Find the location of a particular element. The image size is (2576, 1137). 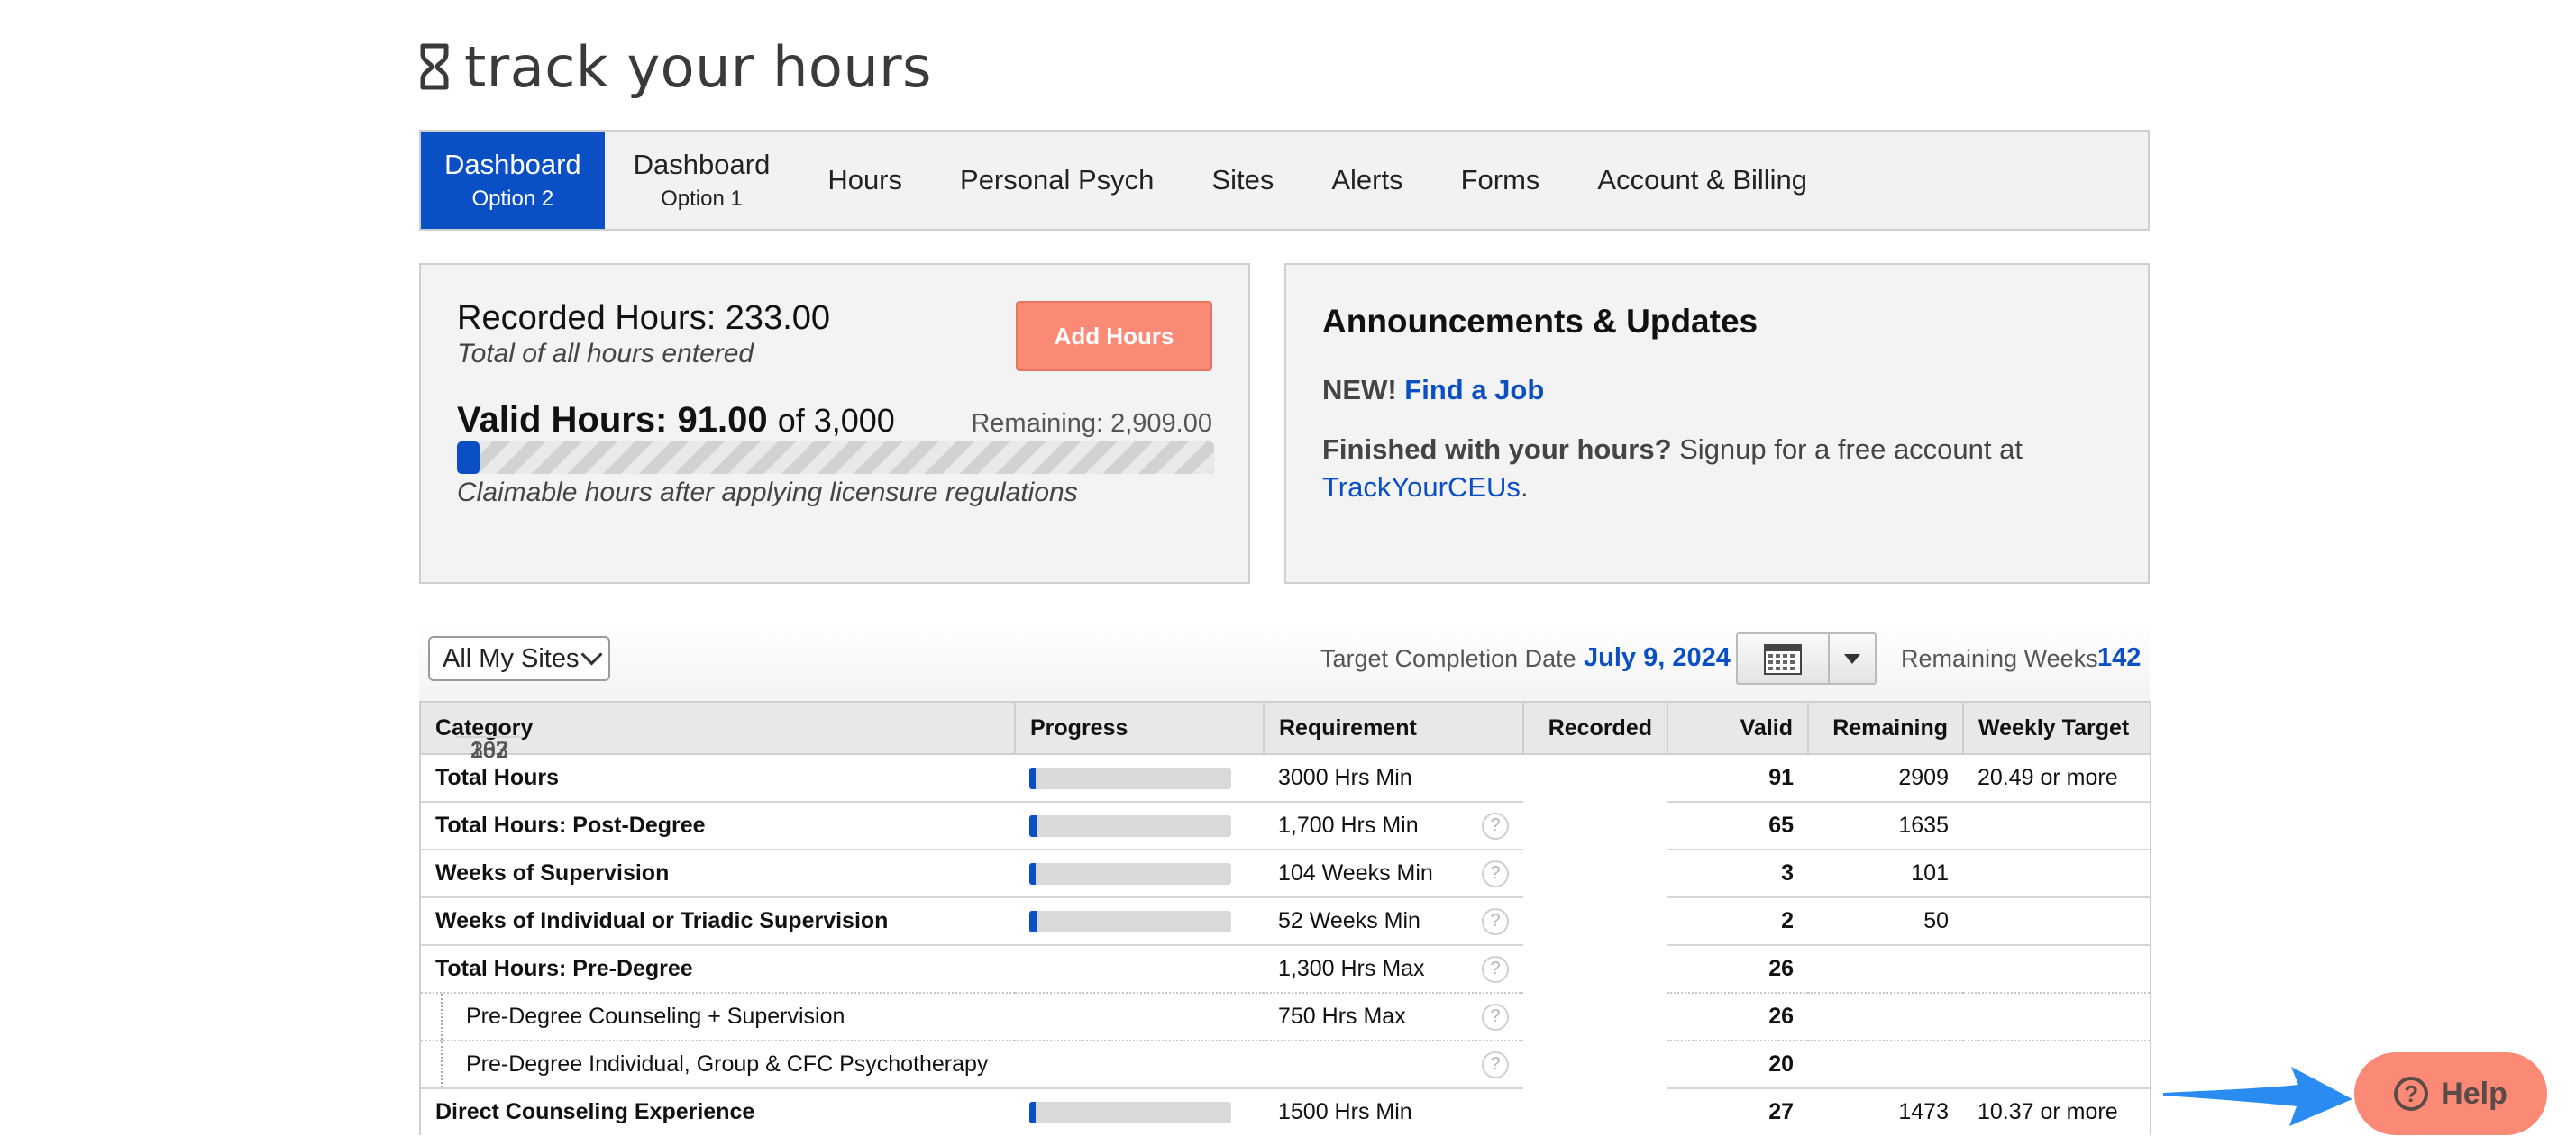

nav-item-label: Hours is located at coordinates (865, 180).